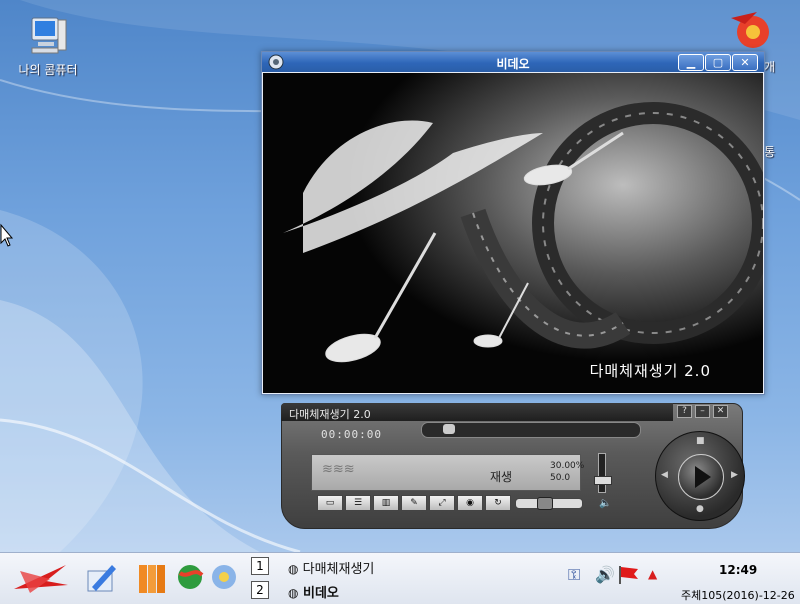  I want to click on player-minimize-button: –, so click(702, 411).